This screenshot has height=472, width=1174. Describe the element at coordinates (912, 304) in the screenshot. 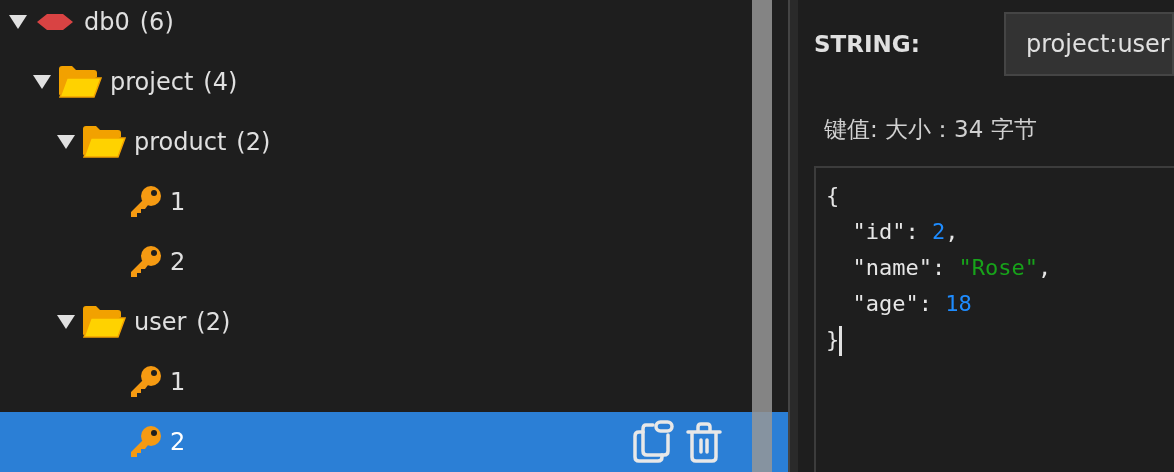

I see `code-line: "age": 18` at that location.